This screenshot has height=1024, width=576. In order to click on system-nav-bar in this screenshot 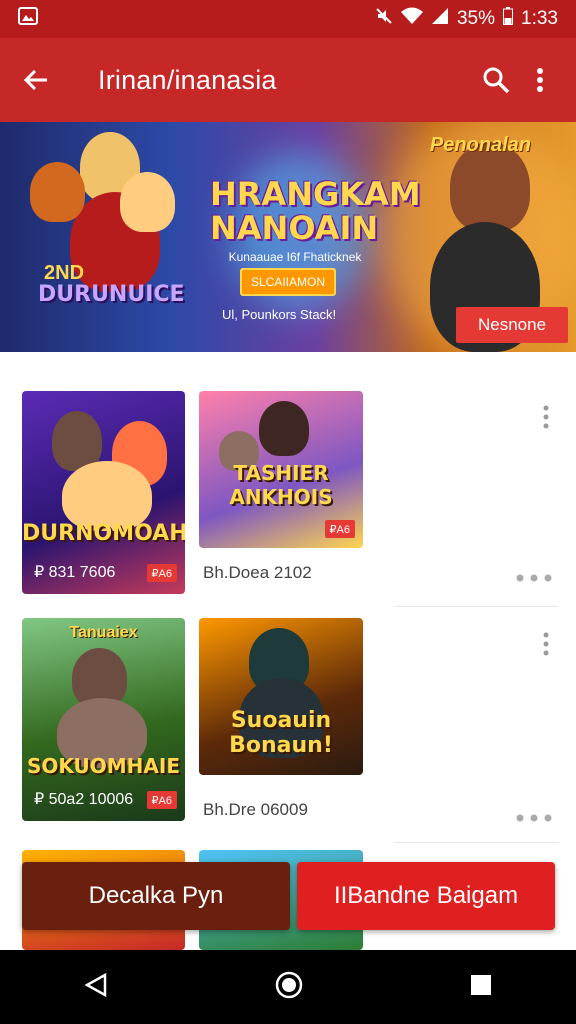, I will do `click(288, 987)`.